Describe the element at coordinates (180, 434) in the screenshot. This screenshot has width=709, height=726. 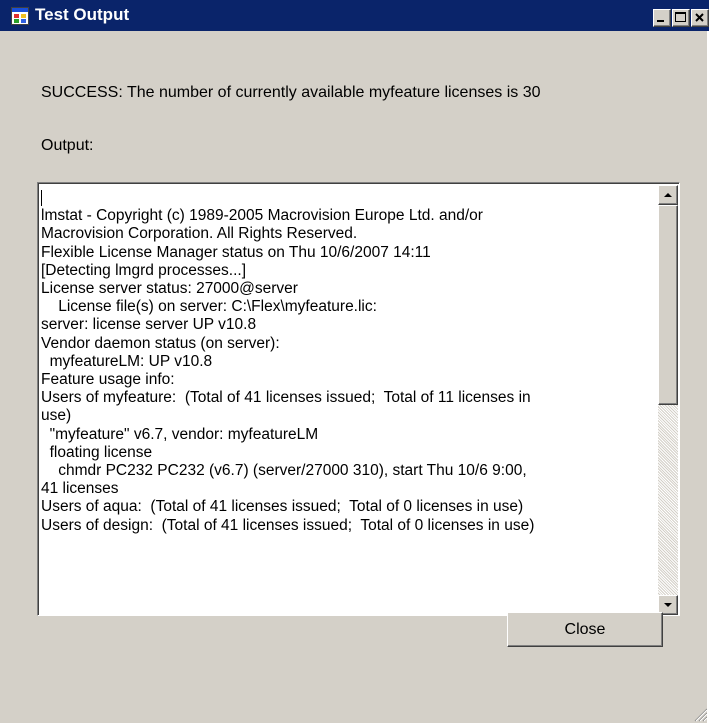
I see `output-line: "myfeature" v6.7, vendor: myfeatureLM` at that location.